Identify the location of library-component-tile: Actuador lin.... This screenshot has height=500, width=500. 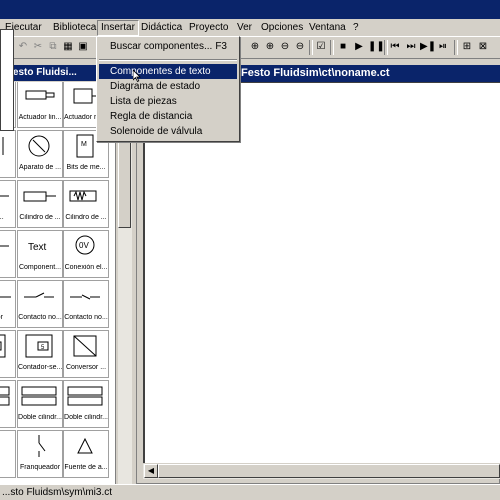
(40, 105).